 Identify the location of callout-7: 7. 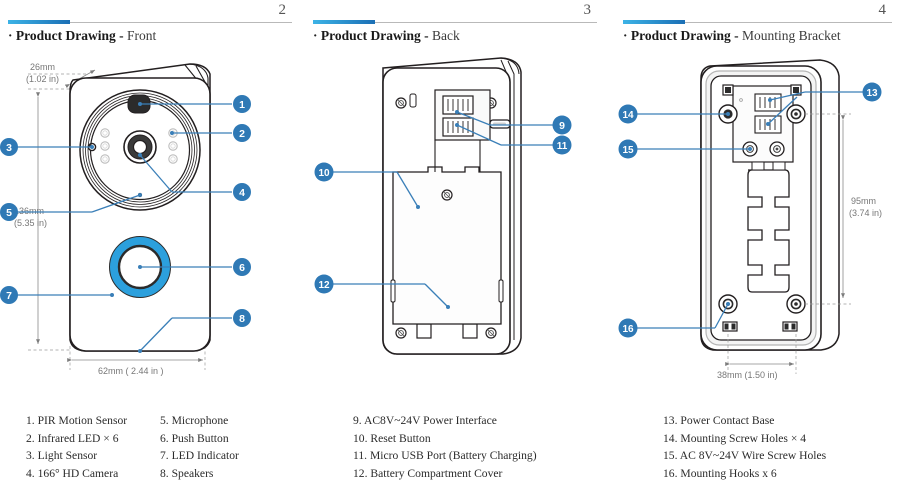
(9, 296).